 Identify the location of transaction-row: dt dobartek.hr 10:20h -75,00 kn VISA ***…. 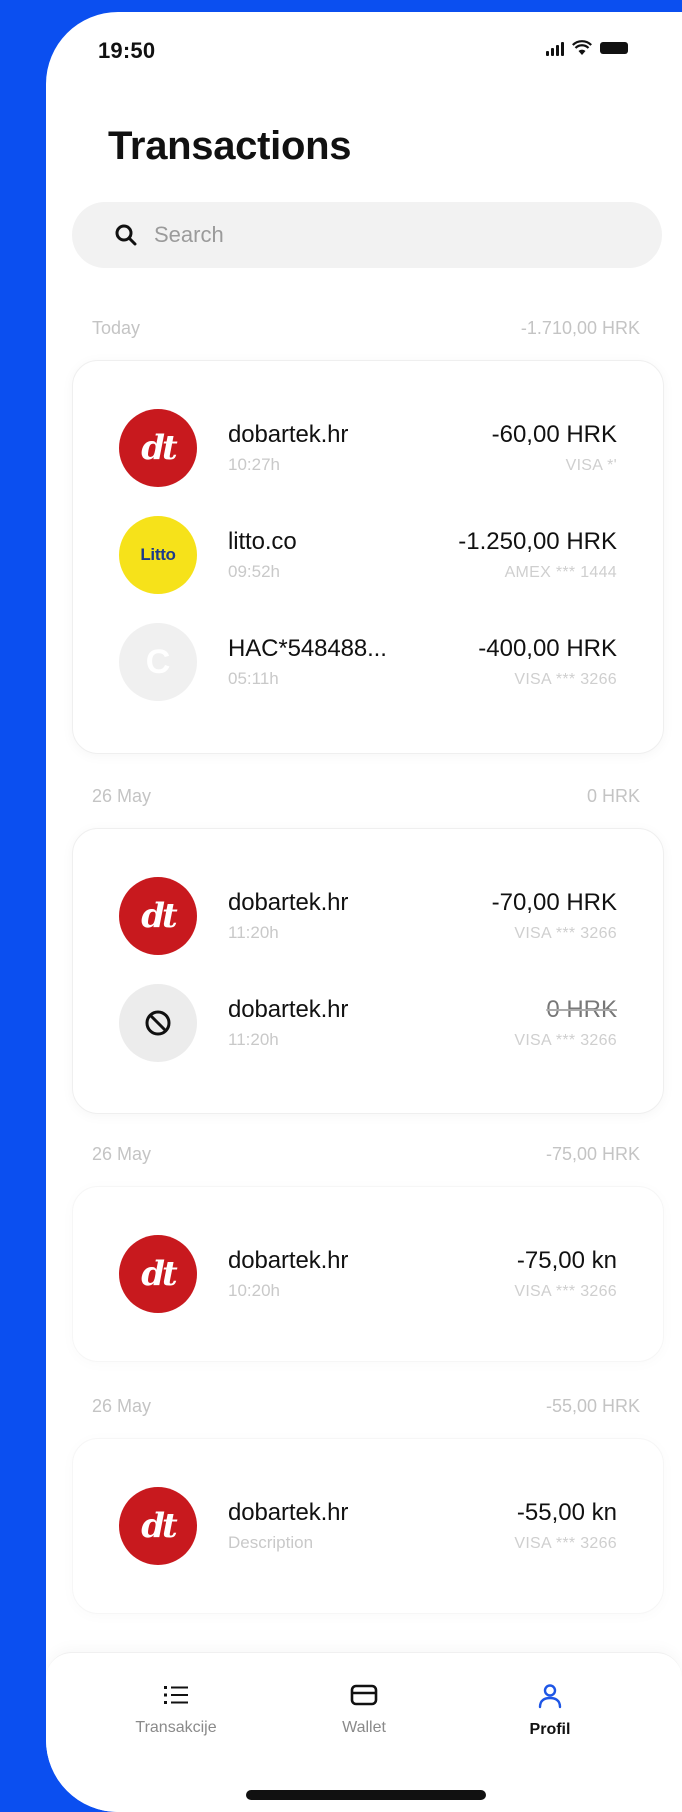
(368, 1275).